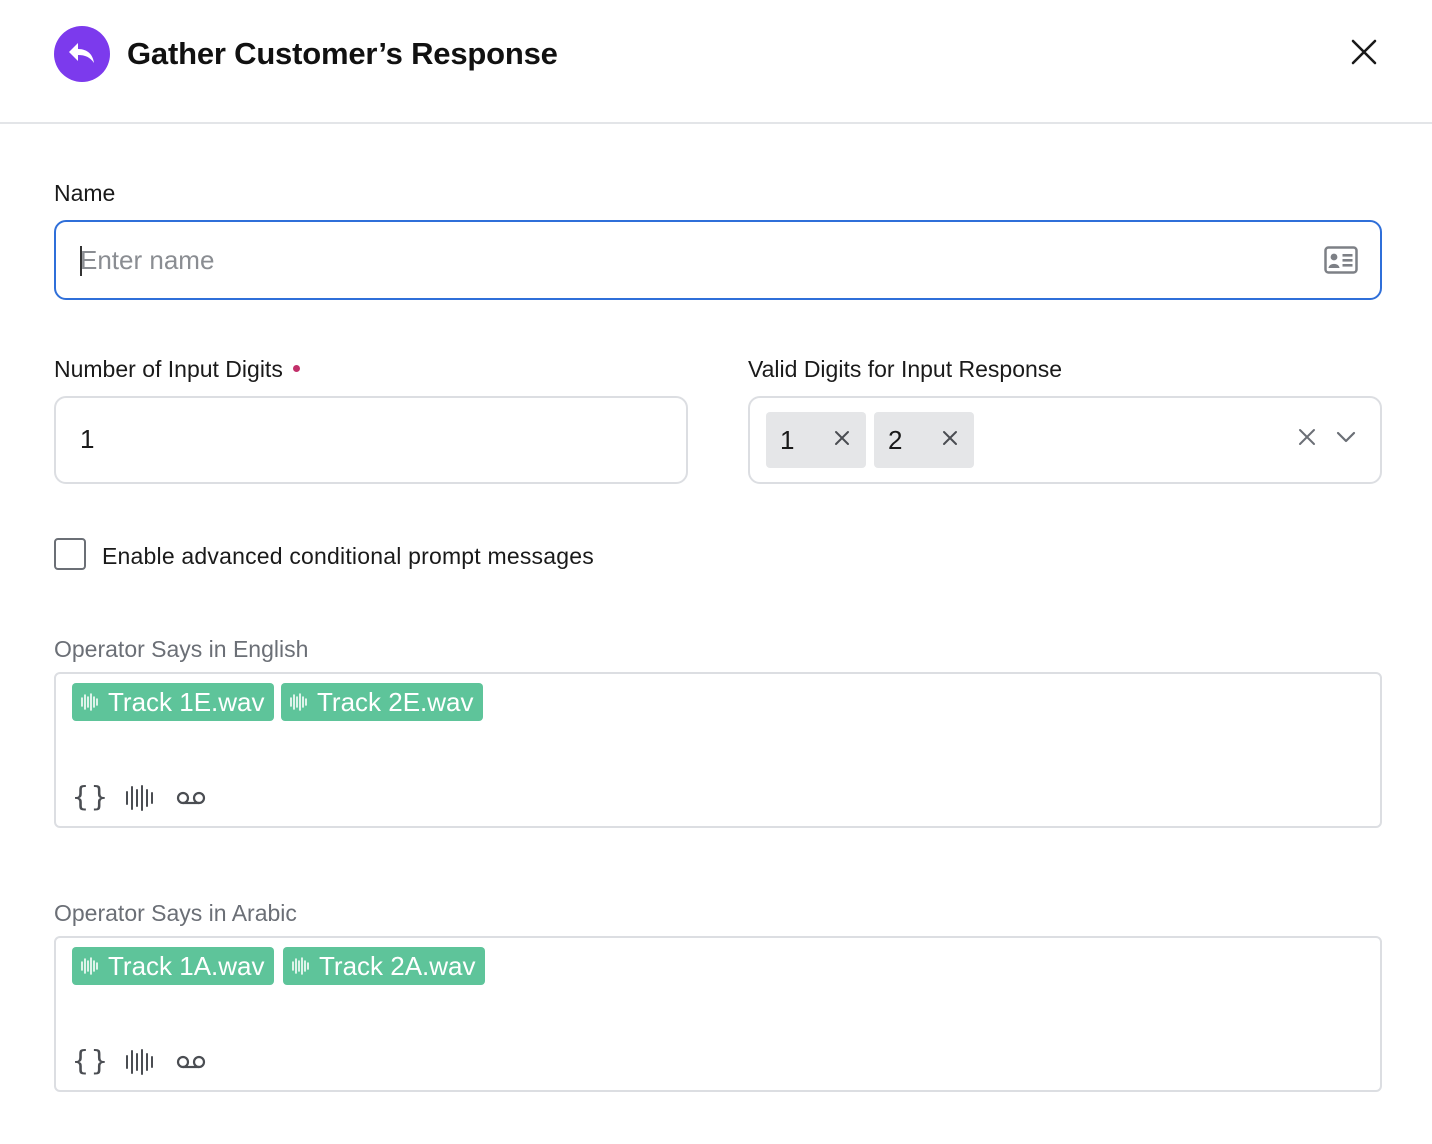 Image resolution: width=1432 pixels, height=1144 pixels. Describe the element at coordinates (87, 439) in the screenshot. I see `digits-input-value: 1` at that location.